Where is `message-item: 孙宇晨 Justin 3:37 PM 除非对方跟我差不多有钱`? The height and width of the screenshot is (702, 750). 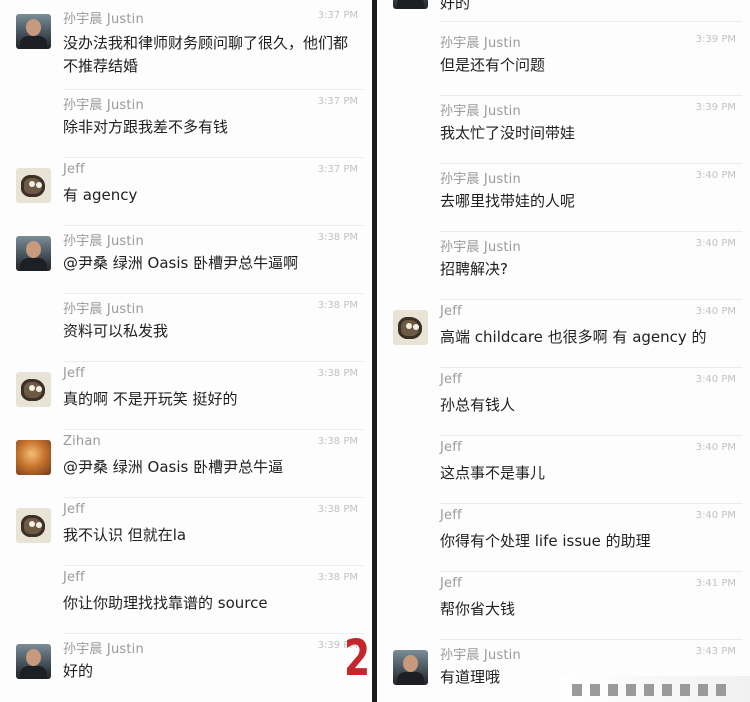 message-item: 孙宇晨 Justin 3:37 PM 除非对方跟我差不多有钱 is located at coordinates (186, 124).